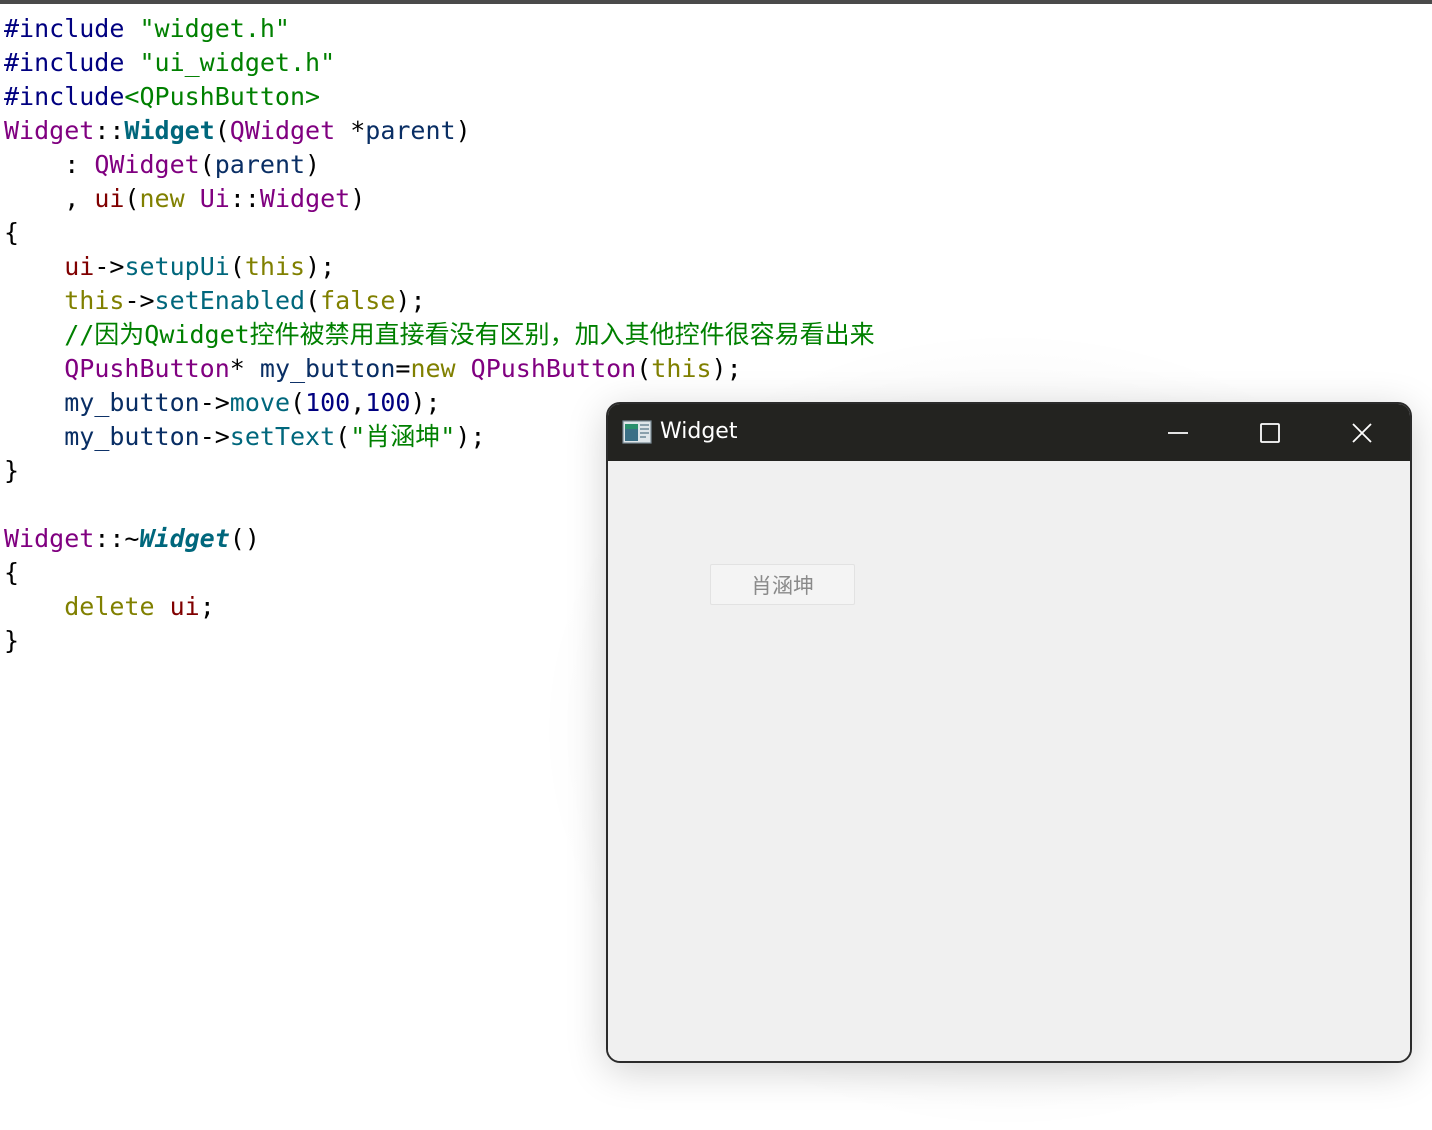 The width and height of the screenshot is (1432, 1130). What do you see at coordinates (403, 368) in the screenshot?
I see `code-token: =` at bounding box center [403, 368].